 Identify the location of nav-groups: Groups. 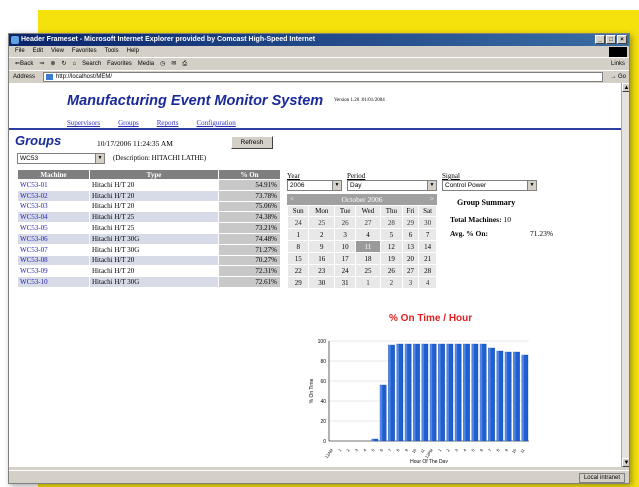
(128, 123).